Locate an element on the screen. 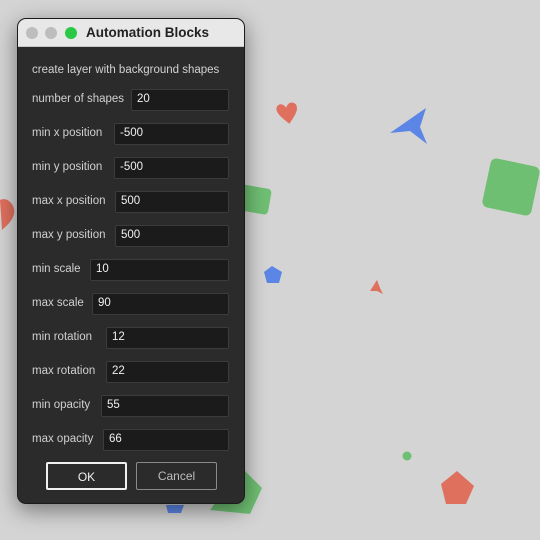  field-row-min-scale: min scale 10 is located at coordinates (131, 271).